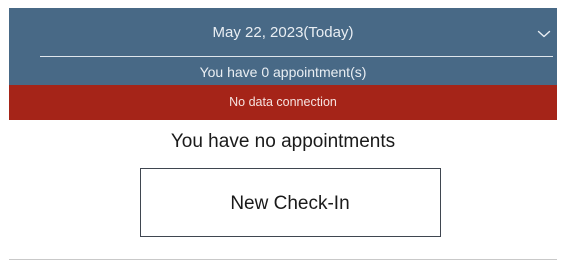 The height and width of the screenshot is (264, 563). What do you see at coordinates (283, 141) in the screenshot?
I see `empty-state-message: You have no appointments` at bounding box center [283, 141].